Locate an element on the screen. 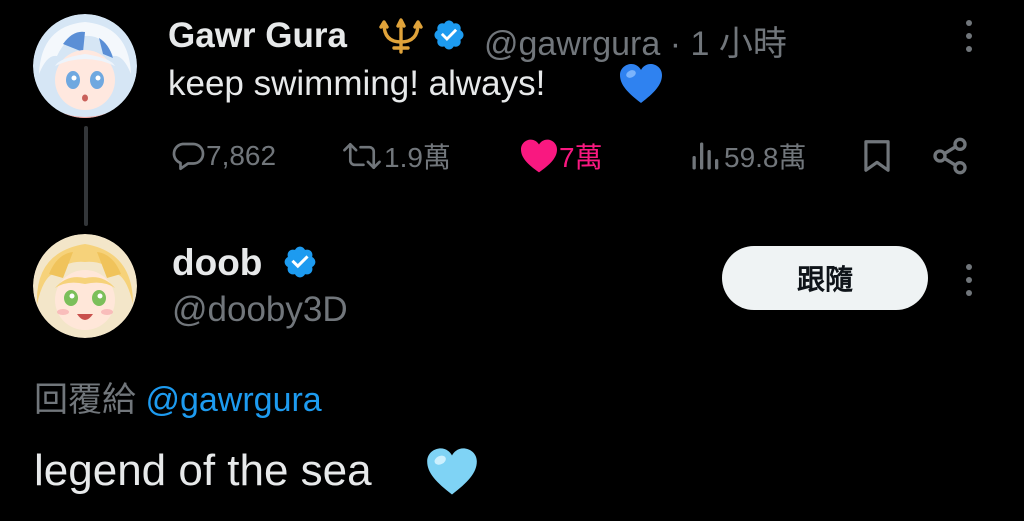 This screenshot has width=1024, height=521. tweet2-display-name: doob is located at coordinates (217, 263).